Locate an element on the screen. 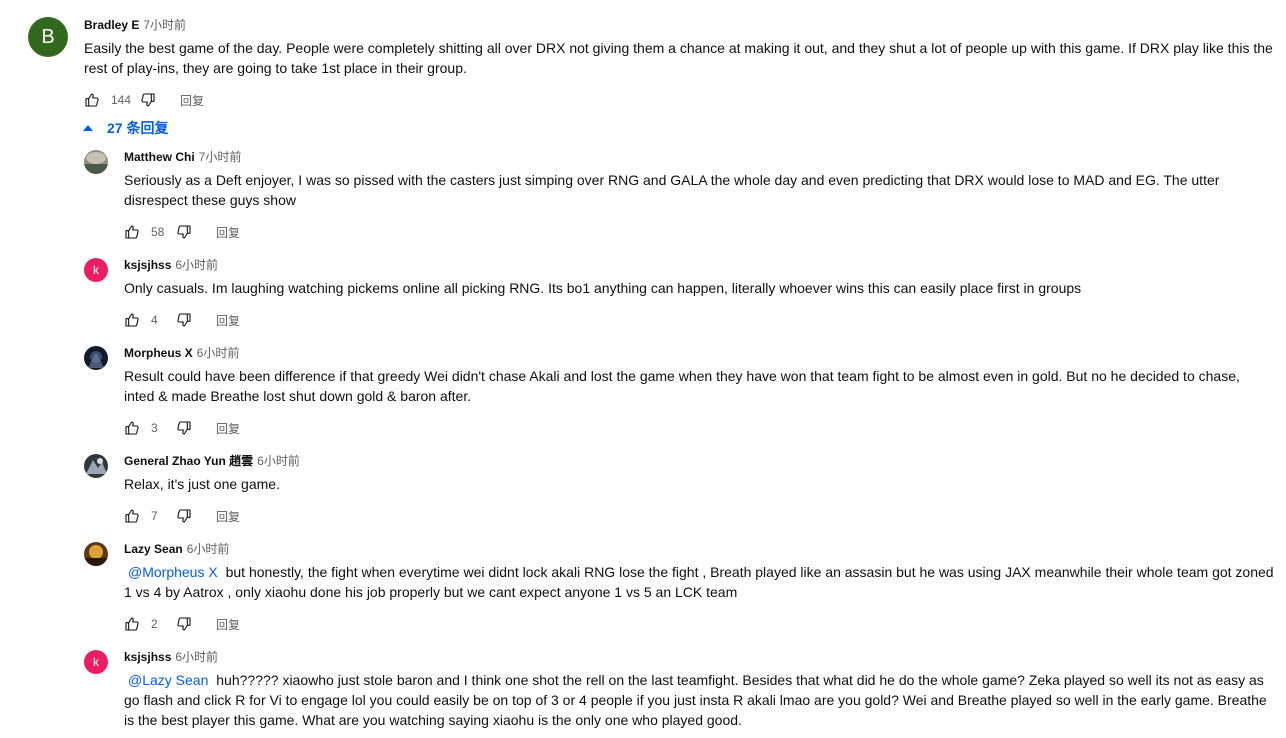 The image size is (1286, 738). comment-actions: 4 回复 is located at coordinates (182, 320).